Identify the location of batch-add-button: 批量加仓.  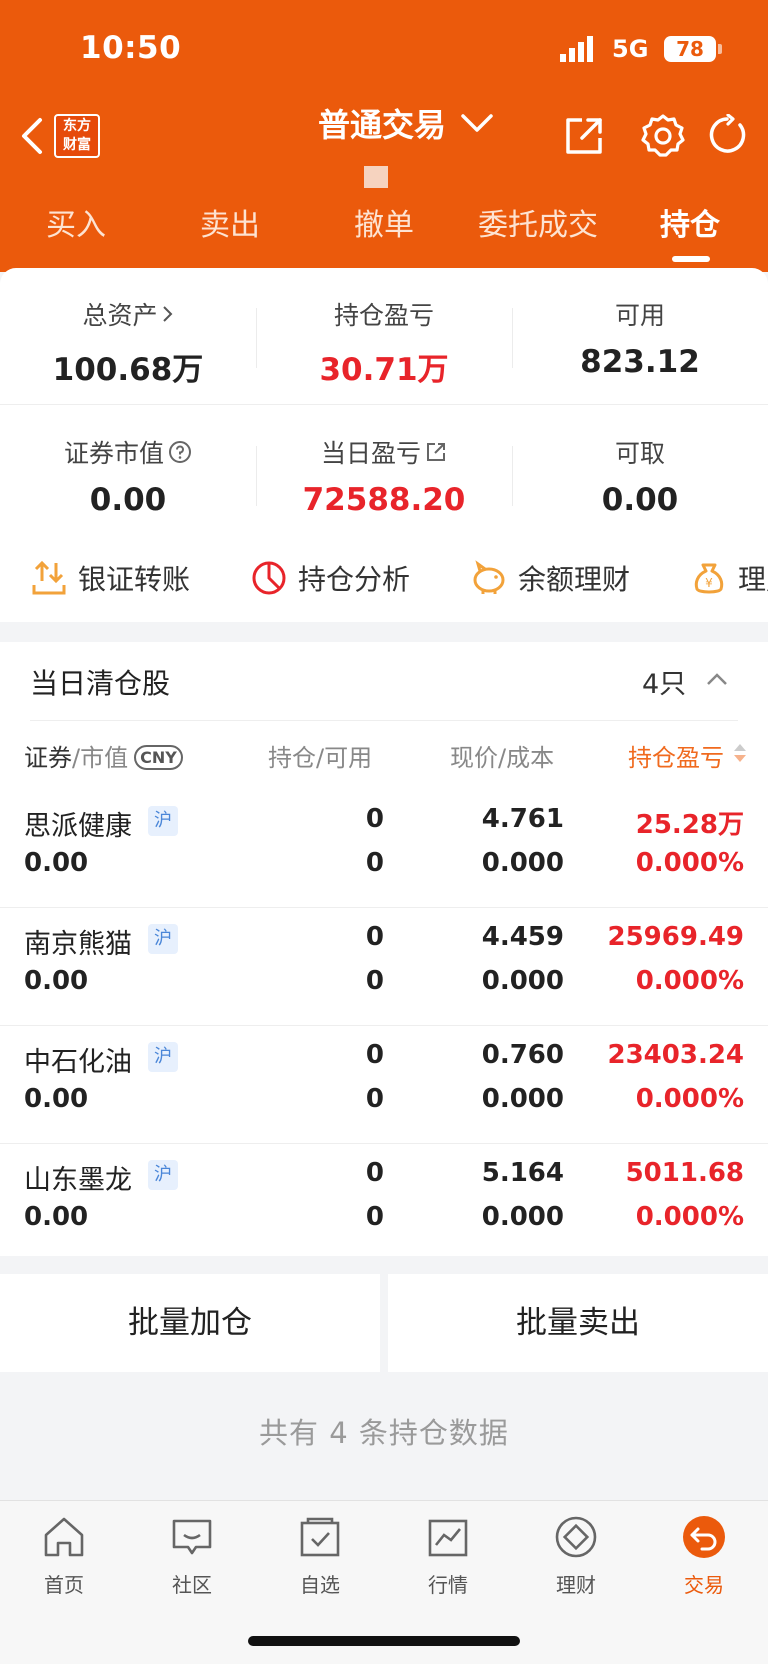
(190, 1323).